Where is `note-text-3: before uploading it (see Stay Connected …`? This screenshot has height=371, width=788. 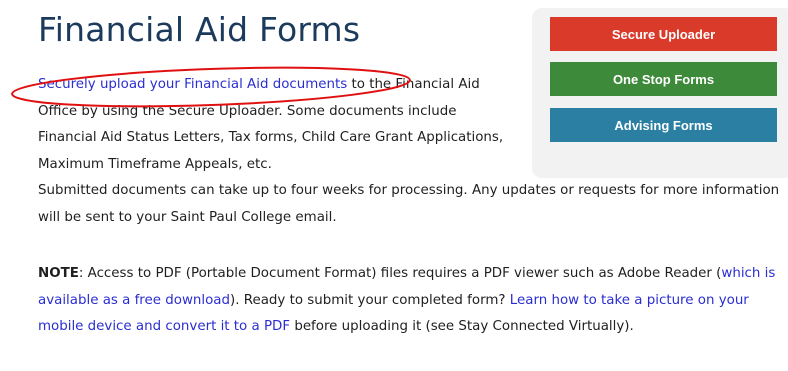 note-text-3: before uploading it (see Stay Connected … is located at coordinates (462, 326).